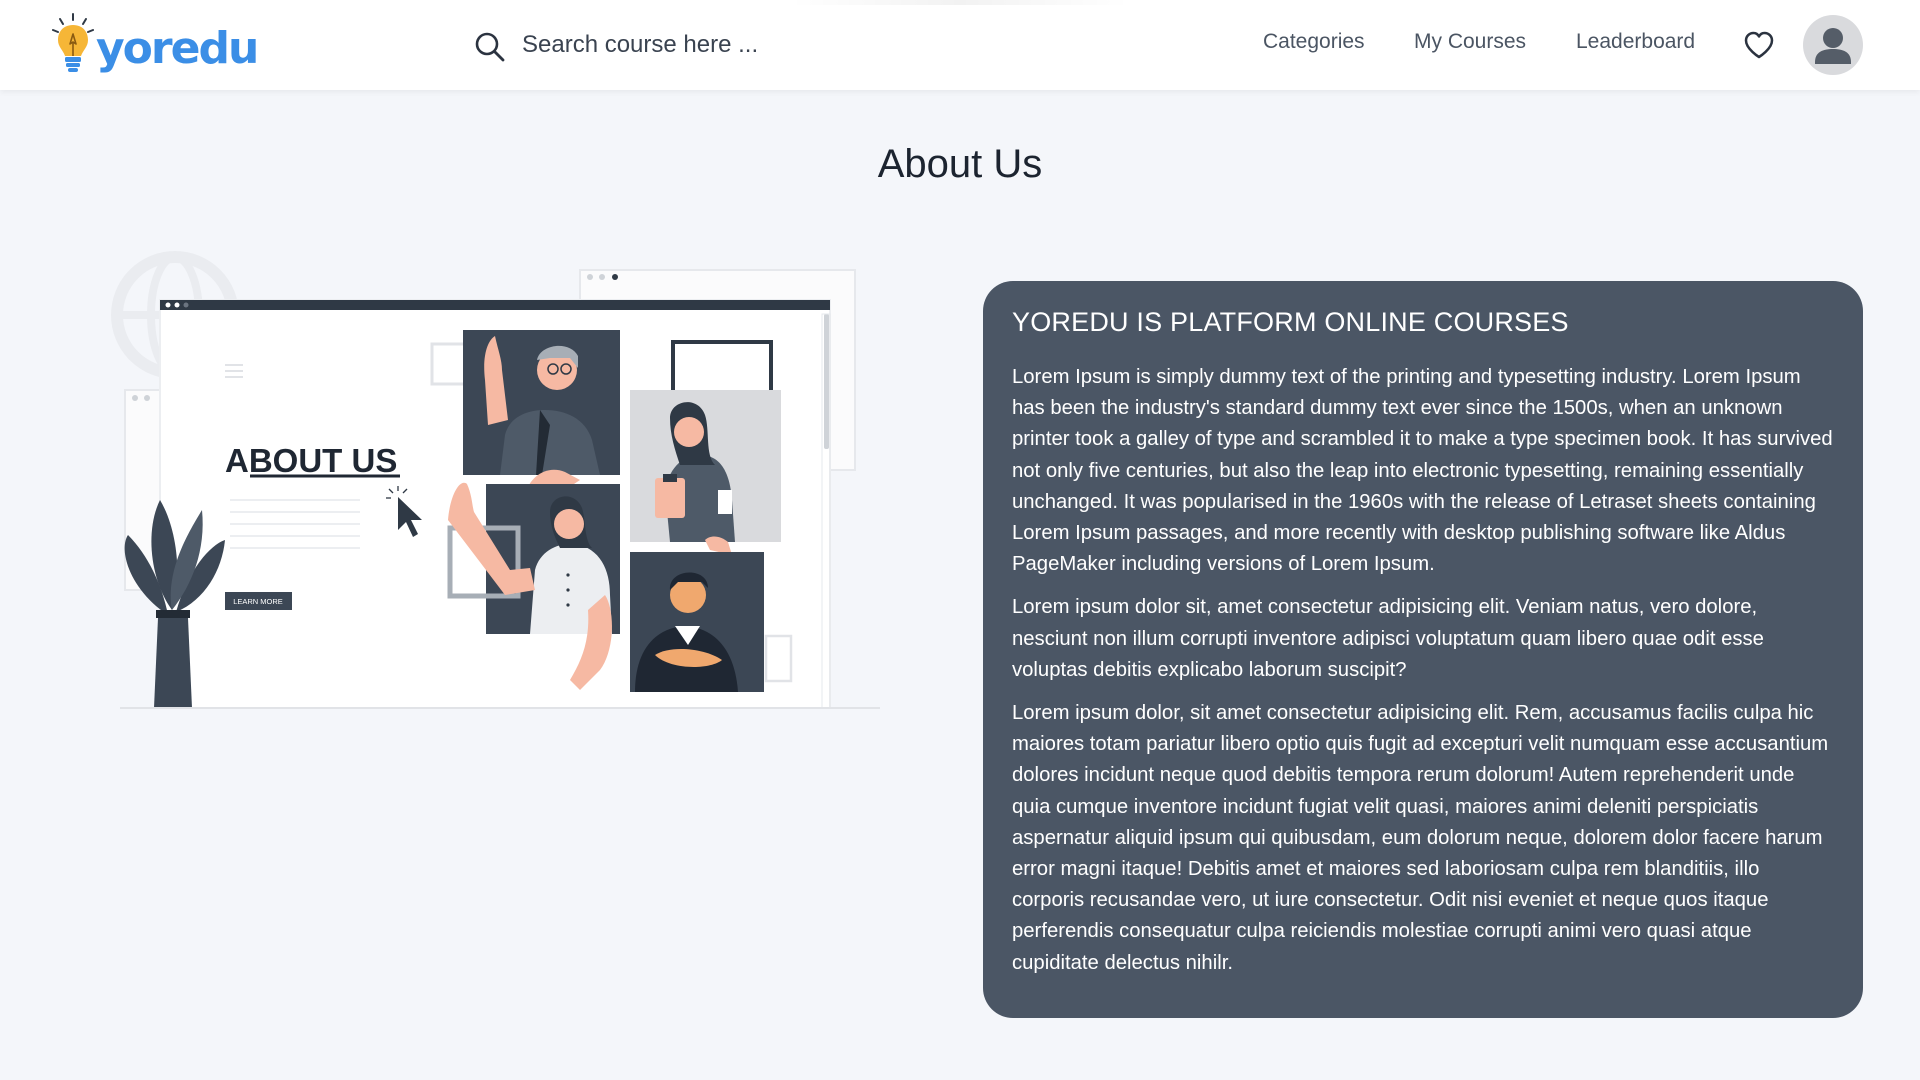 This screenshot has height=1080, width=1920. What do you see at coordinates (73, 42) in the screenshot?
I see `lightbulb-icon` at bounding box center [73, 42].